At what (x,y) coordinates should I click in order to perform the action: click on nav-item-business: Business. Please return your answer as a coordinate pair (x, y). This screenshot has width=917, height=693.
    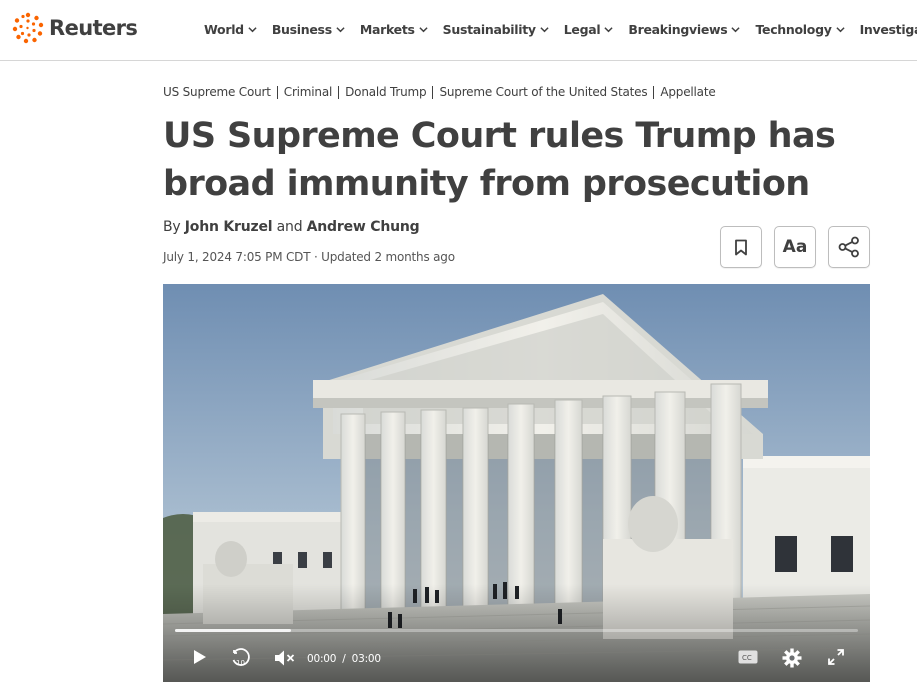
    Looking at the image, I should click on (308, 29).